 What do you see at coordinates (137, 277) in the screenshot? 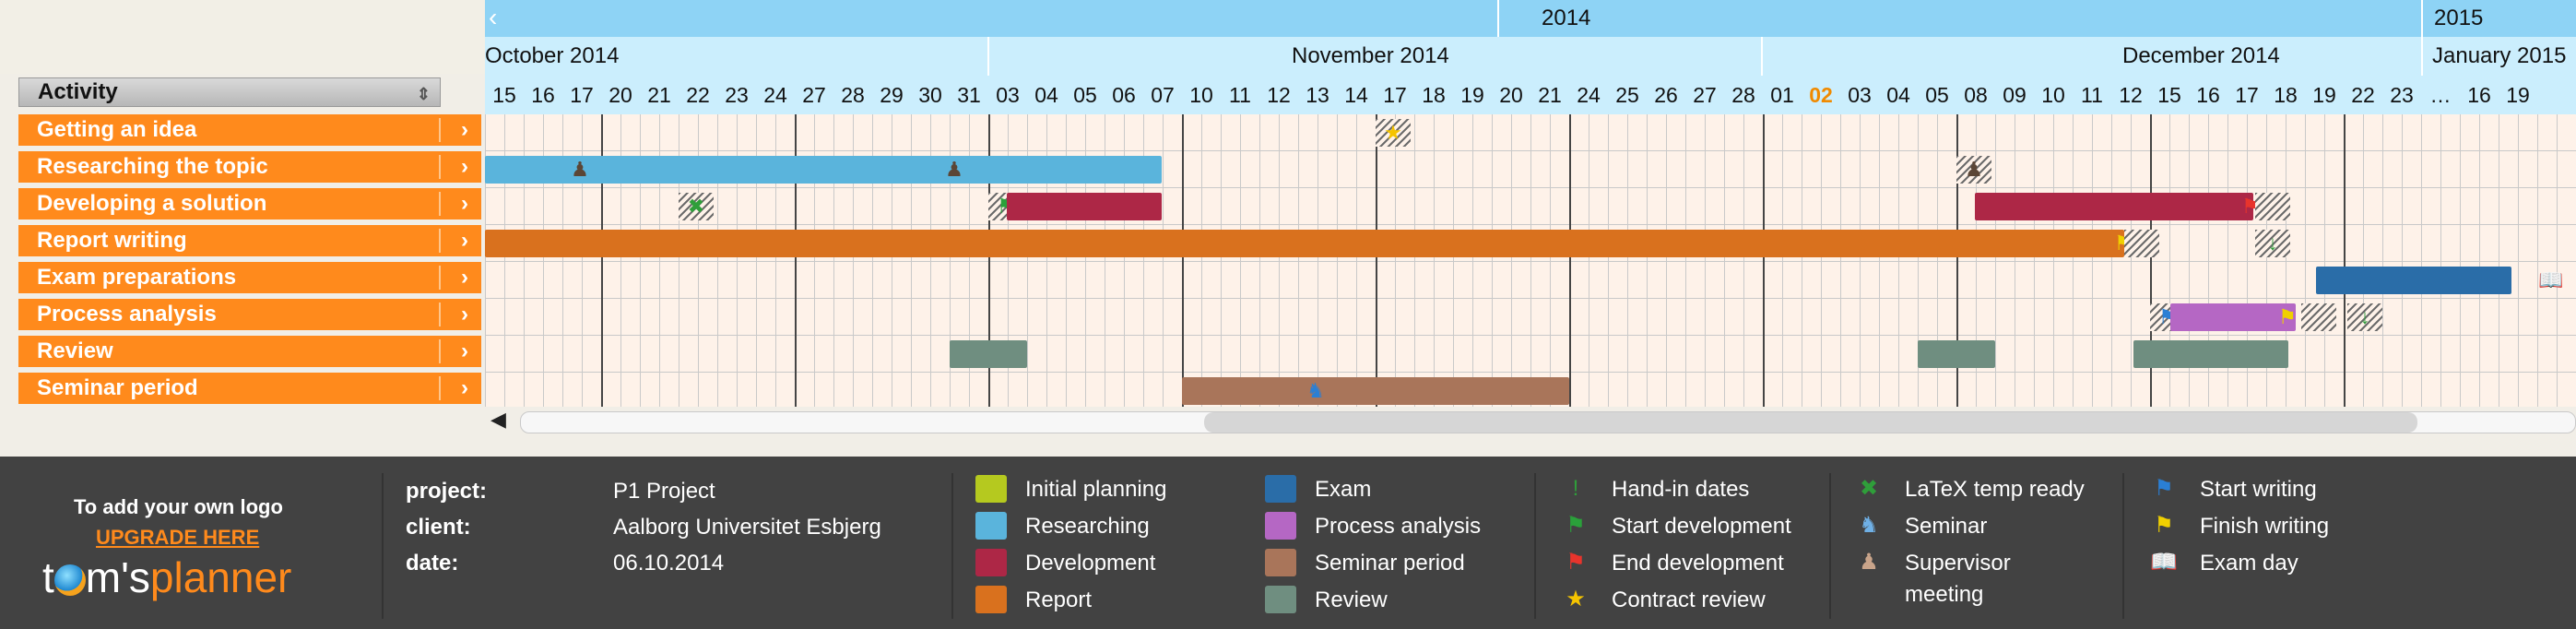
I see `activity-label: Exam preparations` at bounding box center [137, 277].